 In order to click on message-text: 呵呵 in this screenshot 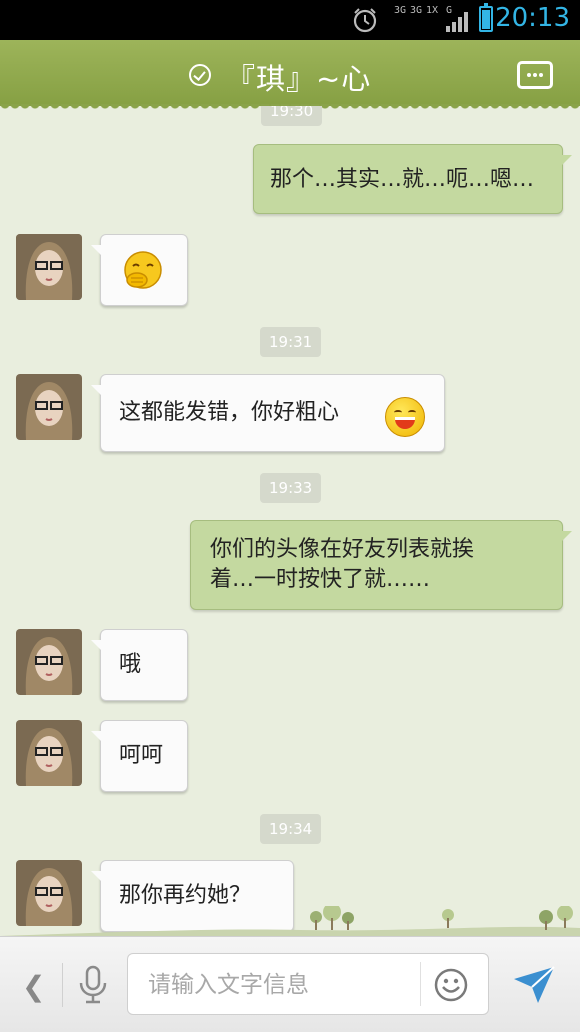, I will do `click(141, 755)`.